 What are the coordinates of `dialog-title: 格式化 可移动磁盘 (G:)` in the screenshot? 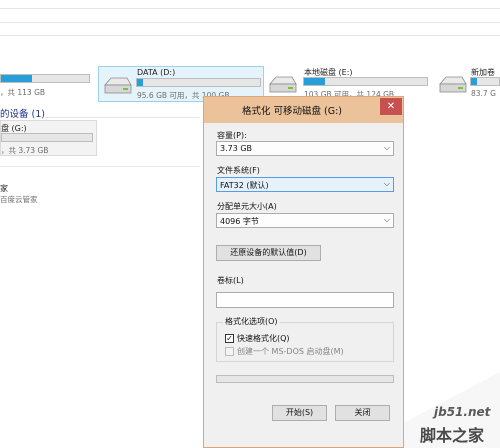 It's located at (291, 111).